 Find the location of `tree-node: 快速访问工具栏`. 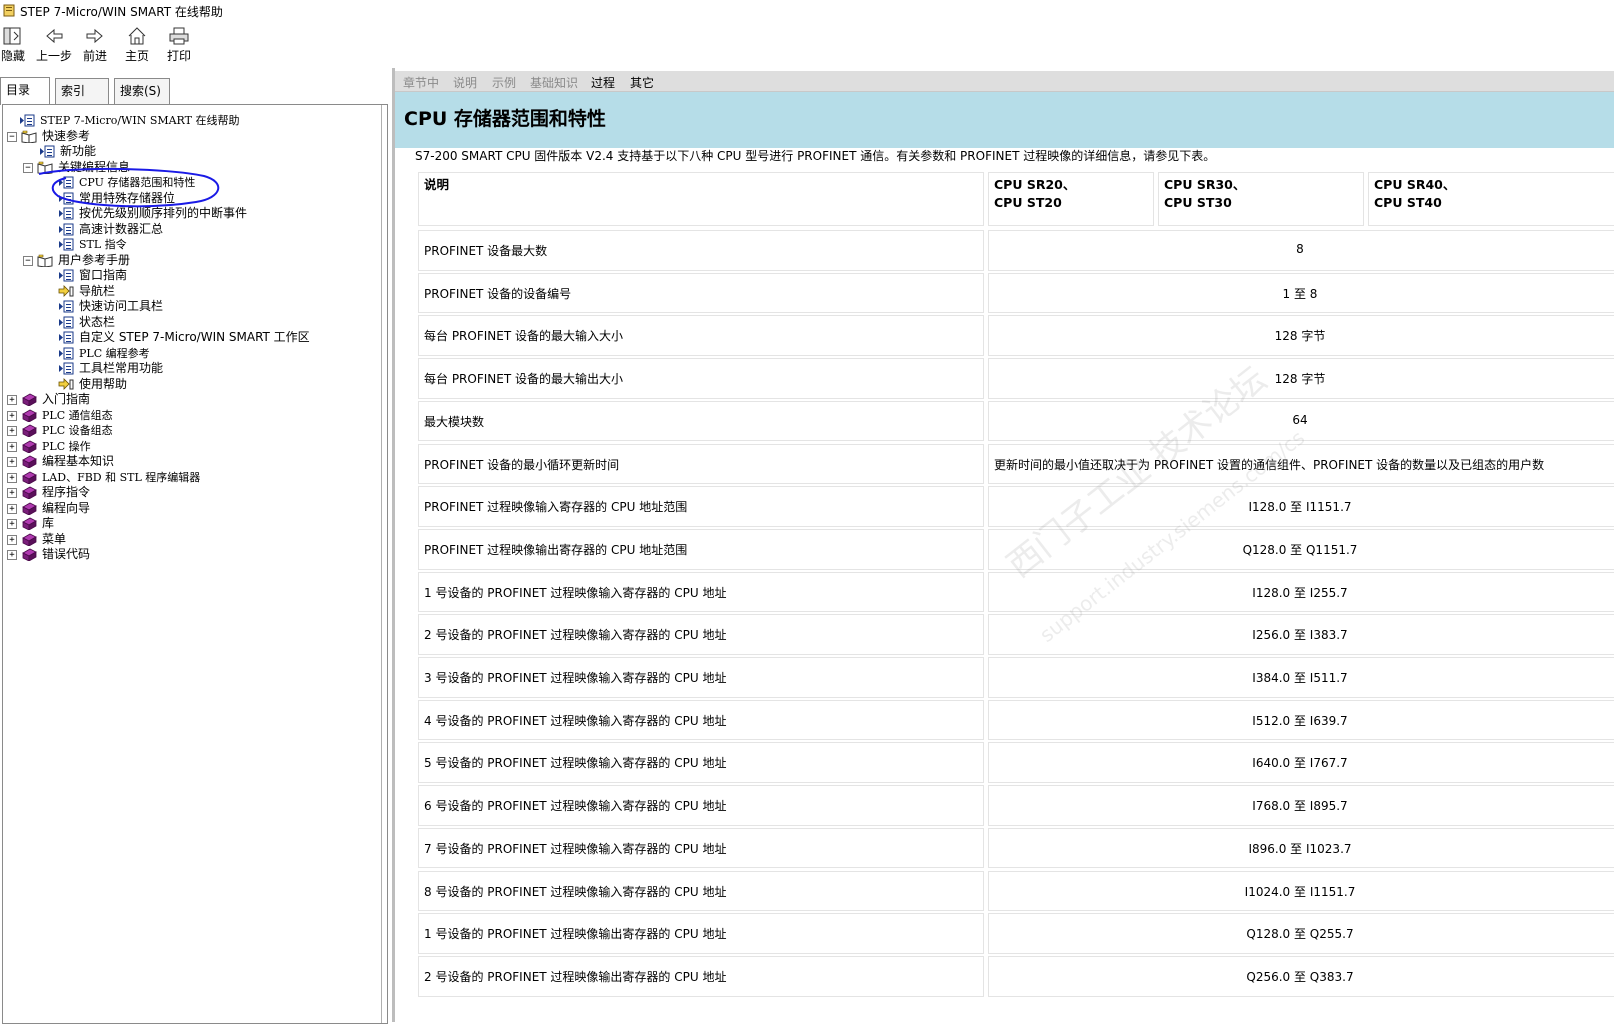

tree-node: 快速访问工具栏 is located at coordinates (193, 307).